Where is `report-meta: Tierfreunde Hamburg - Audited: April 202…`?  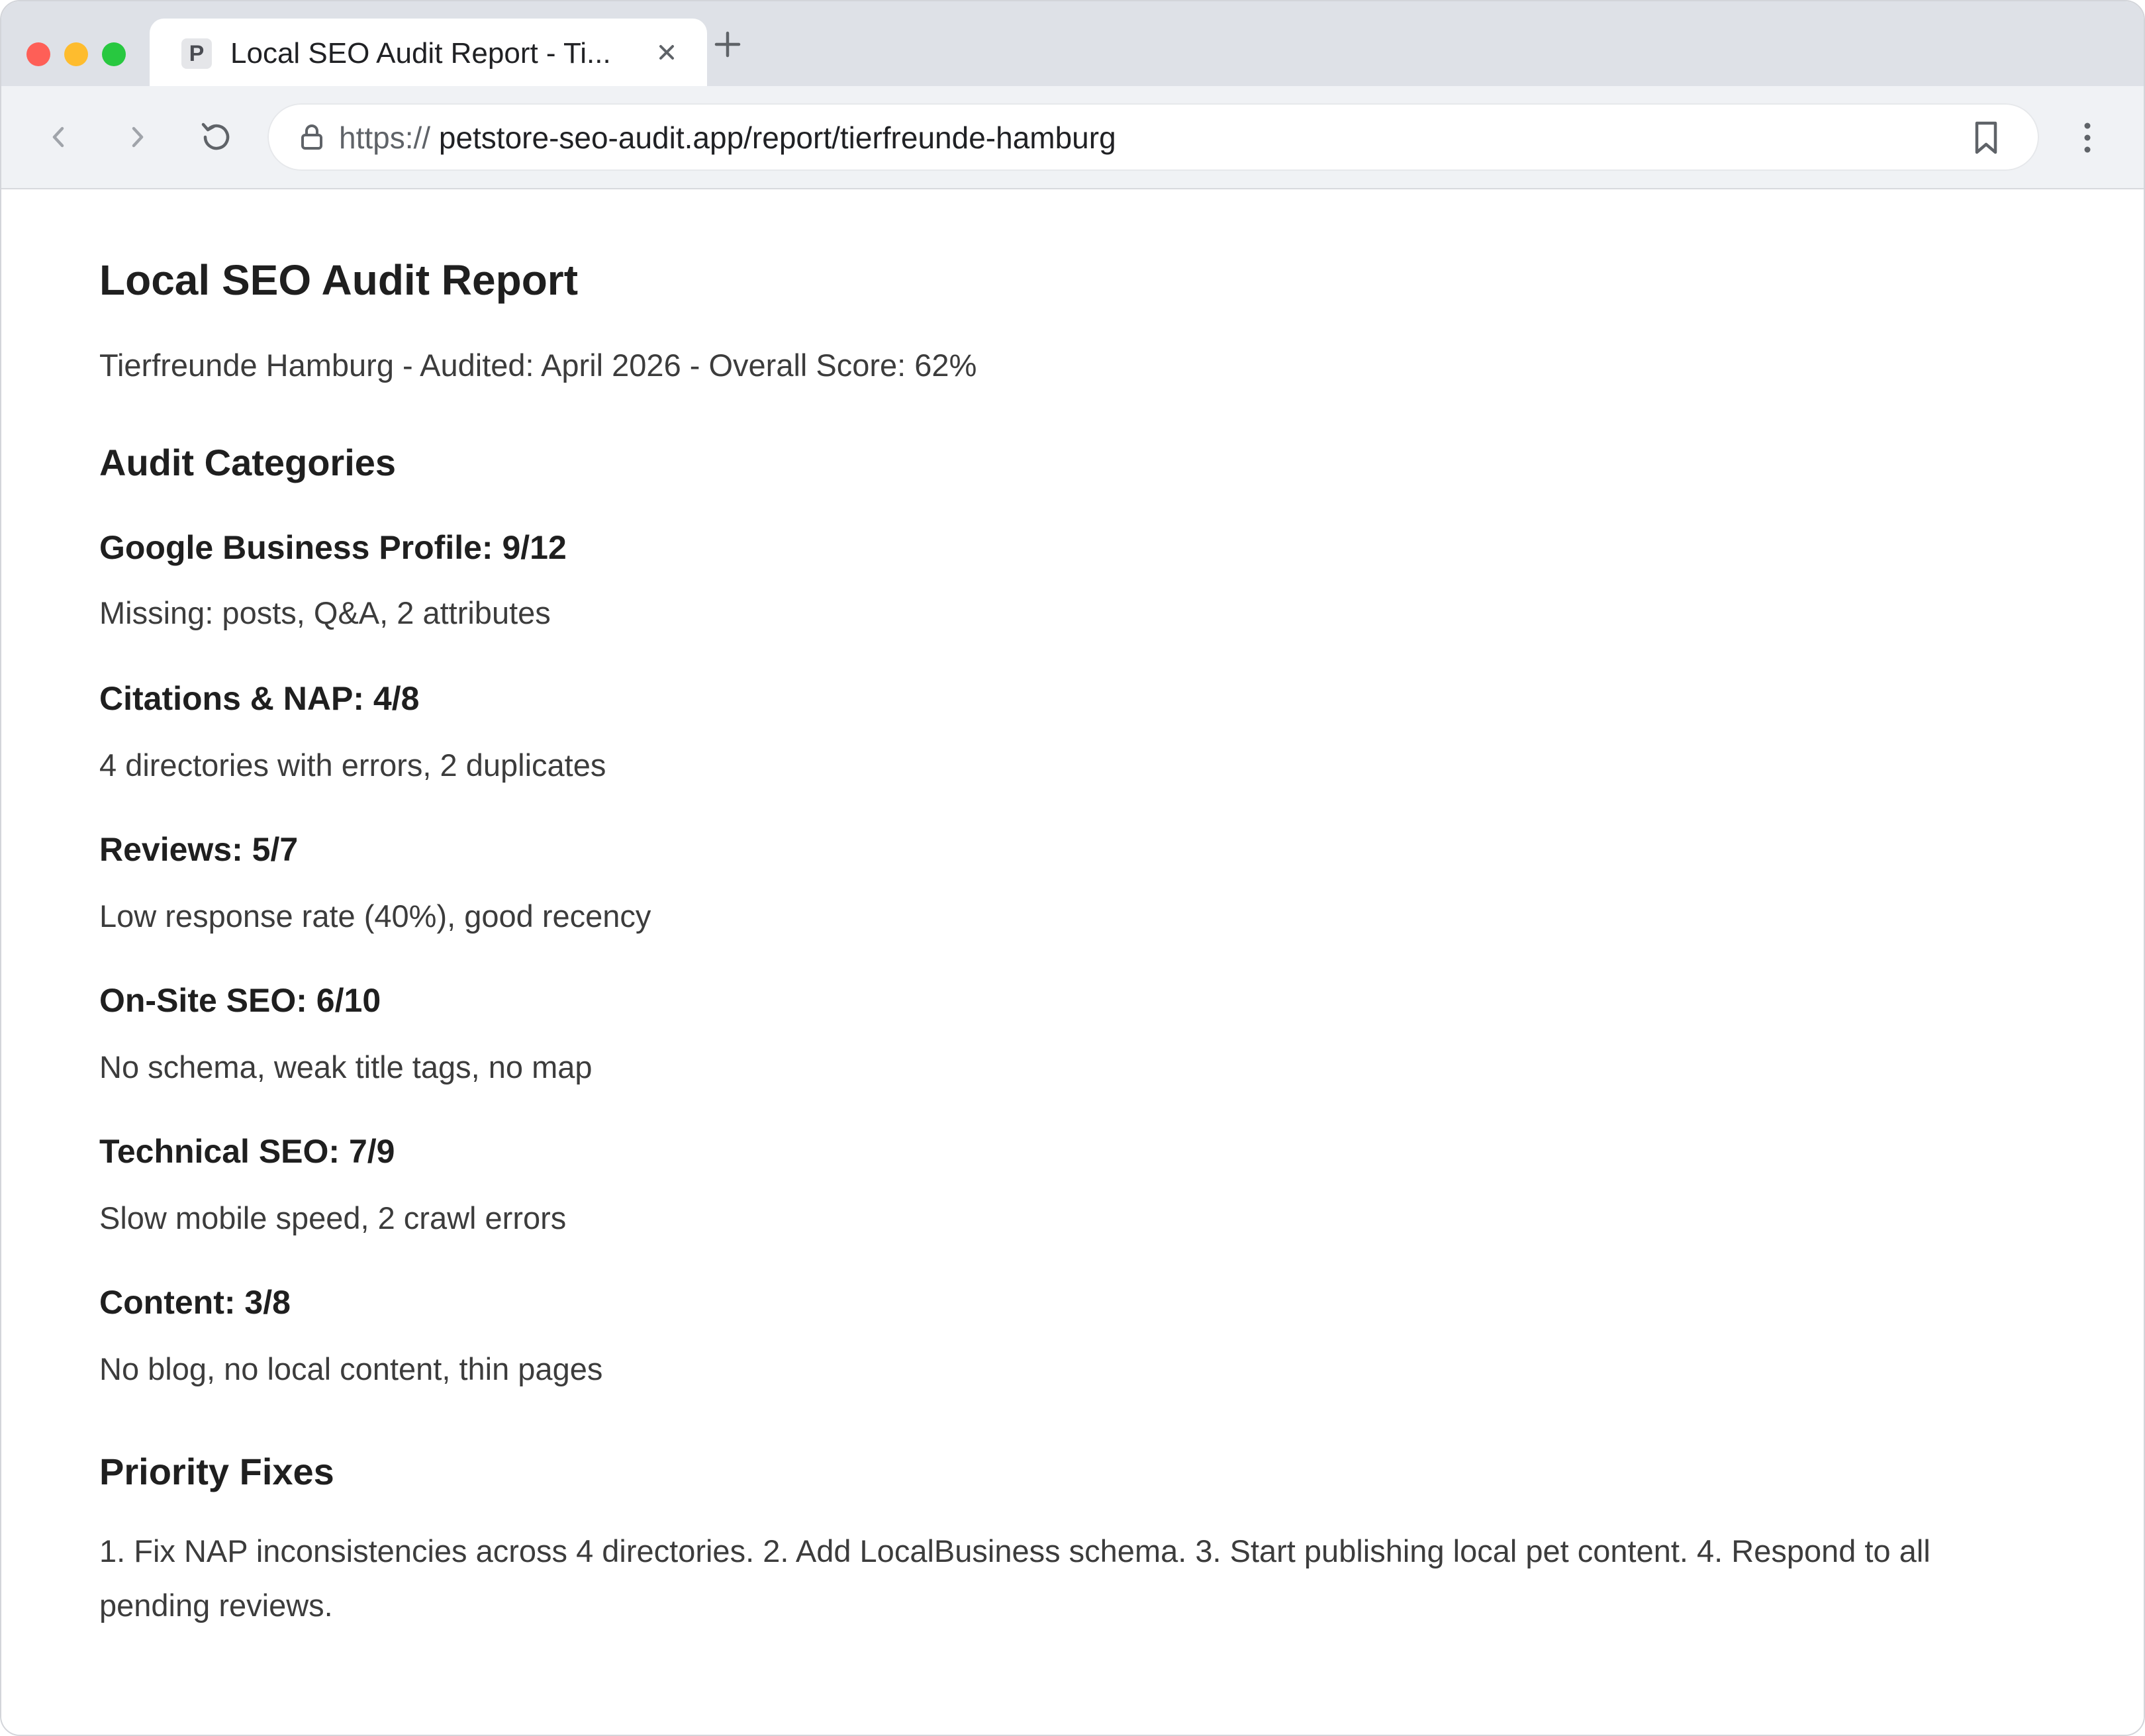
report-meta: Tierfreunde Hamburg - Audited: April 202… is located at coordinates (538, 365).